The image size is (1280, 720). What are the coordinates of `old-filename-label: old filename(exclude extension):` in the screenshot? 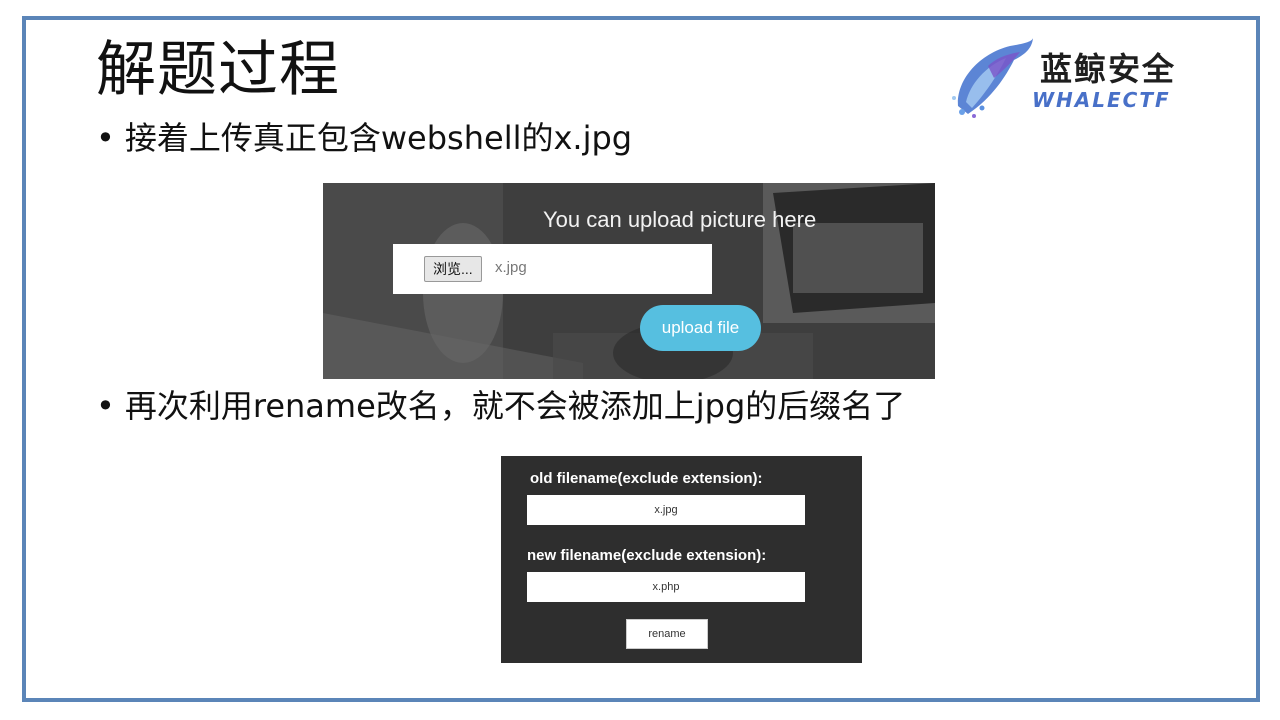 It's located at (646, 478).